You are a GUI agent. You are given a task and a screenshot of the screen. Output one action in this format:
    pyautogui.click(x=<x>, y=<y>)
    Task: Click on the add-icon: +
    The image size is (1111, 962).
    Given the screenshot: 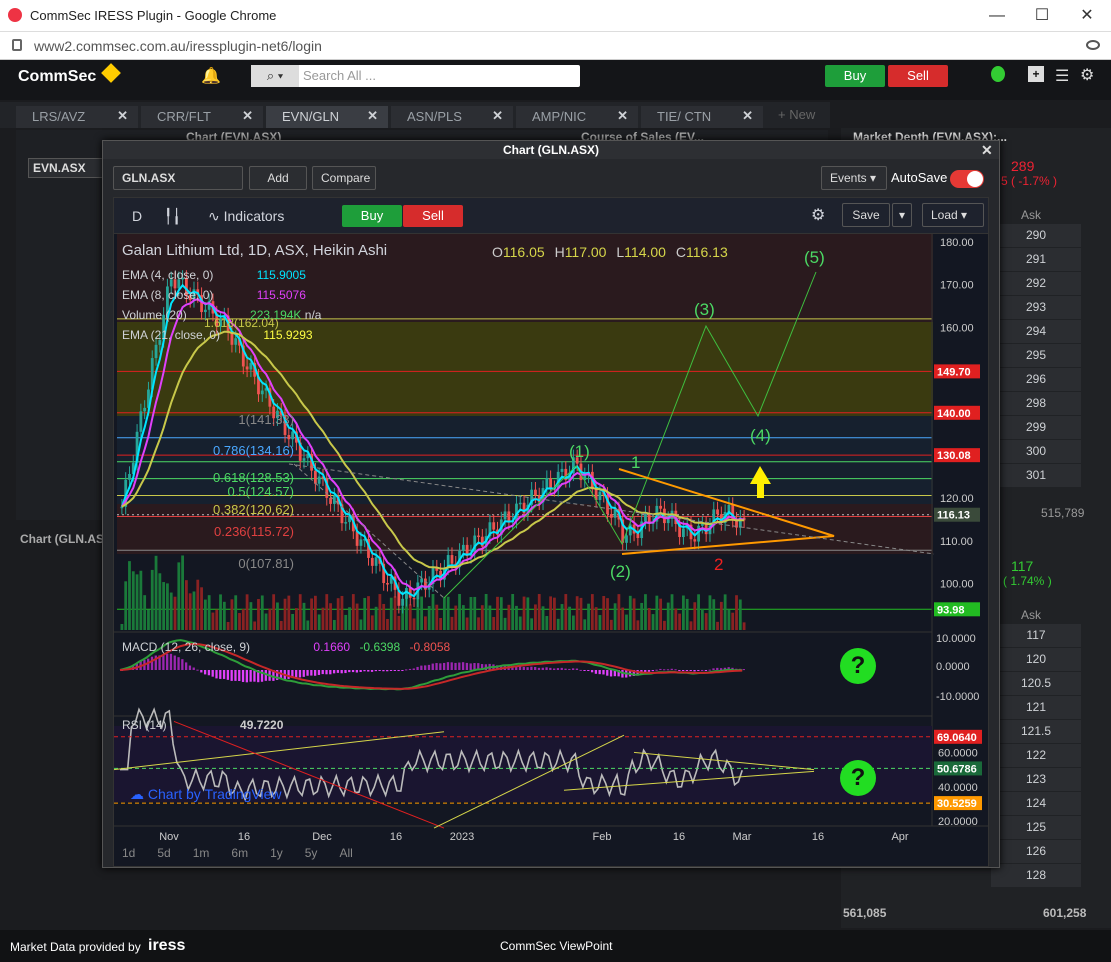 What is the action you would take?
    pyautogui.click(x=1036, y=74)
    